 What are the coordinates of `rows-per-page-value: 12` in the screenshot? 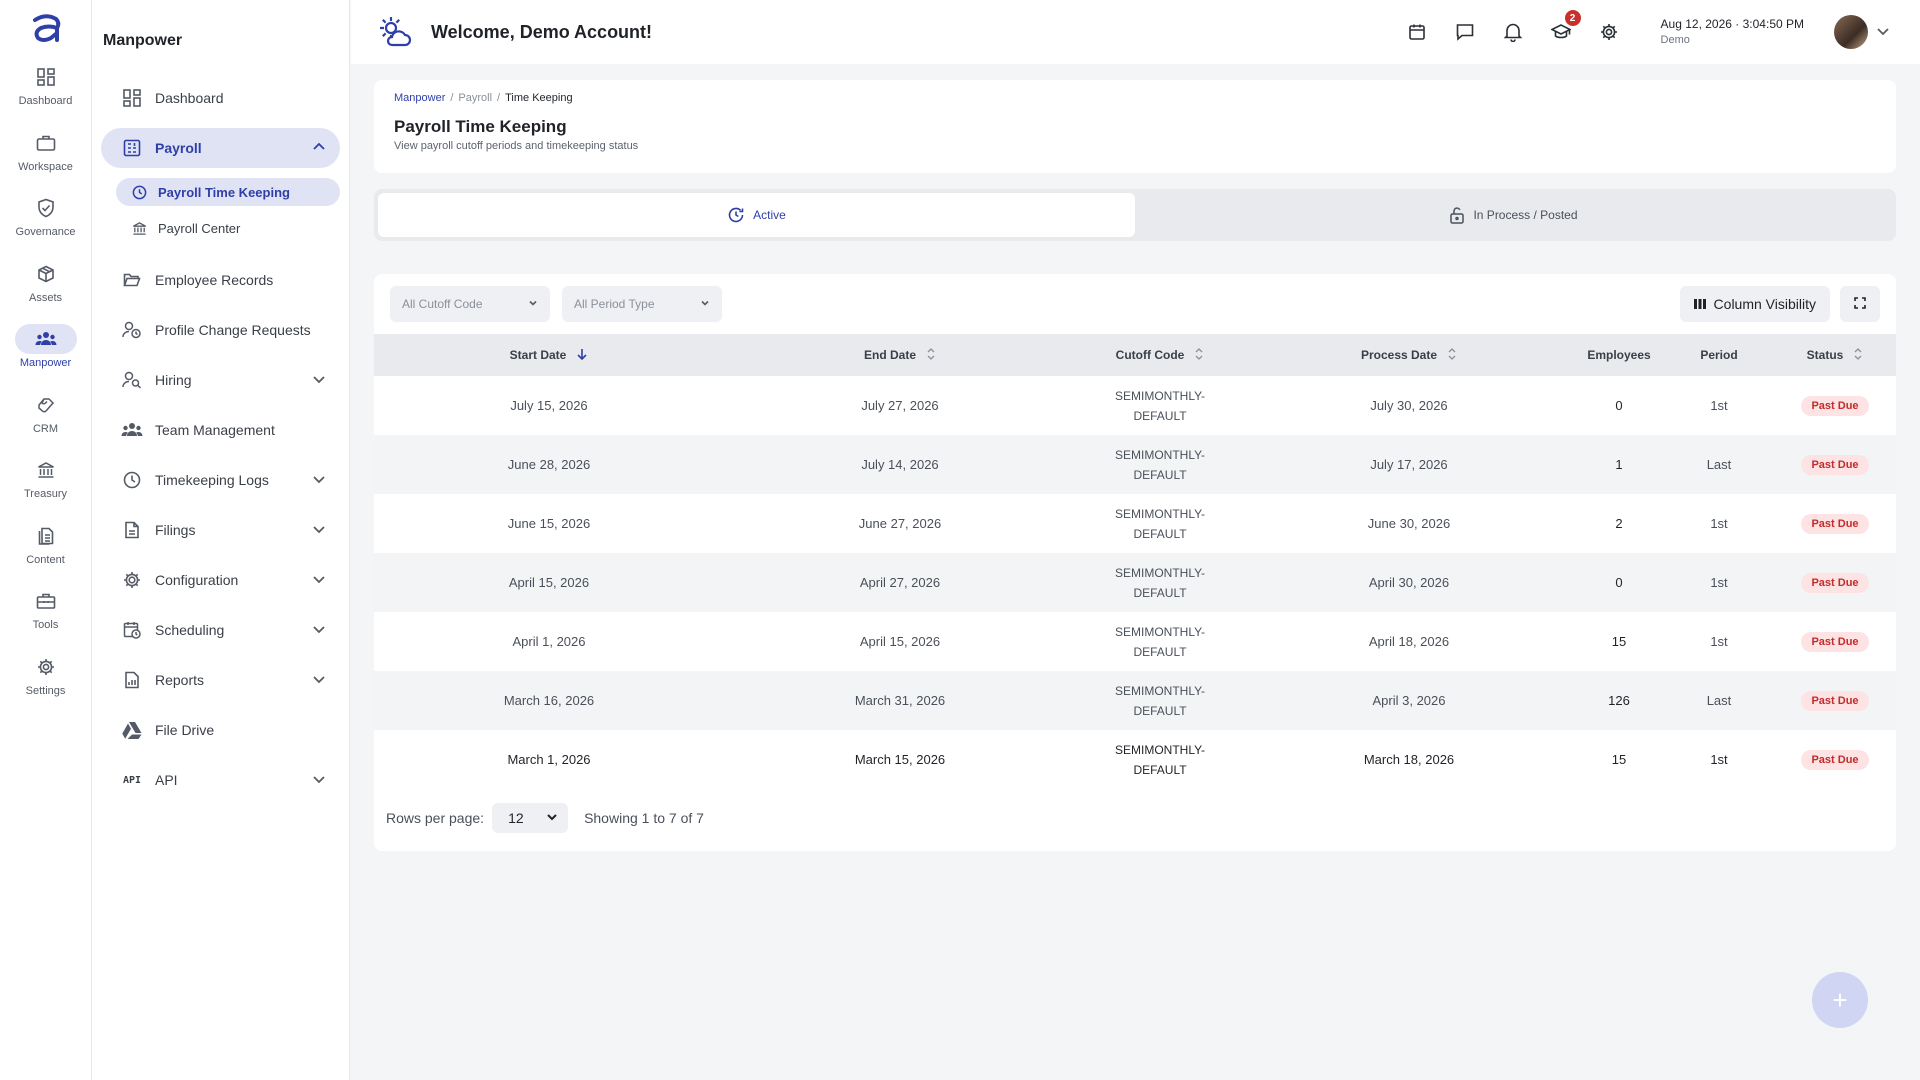 It's located at (516, 818).